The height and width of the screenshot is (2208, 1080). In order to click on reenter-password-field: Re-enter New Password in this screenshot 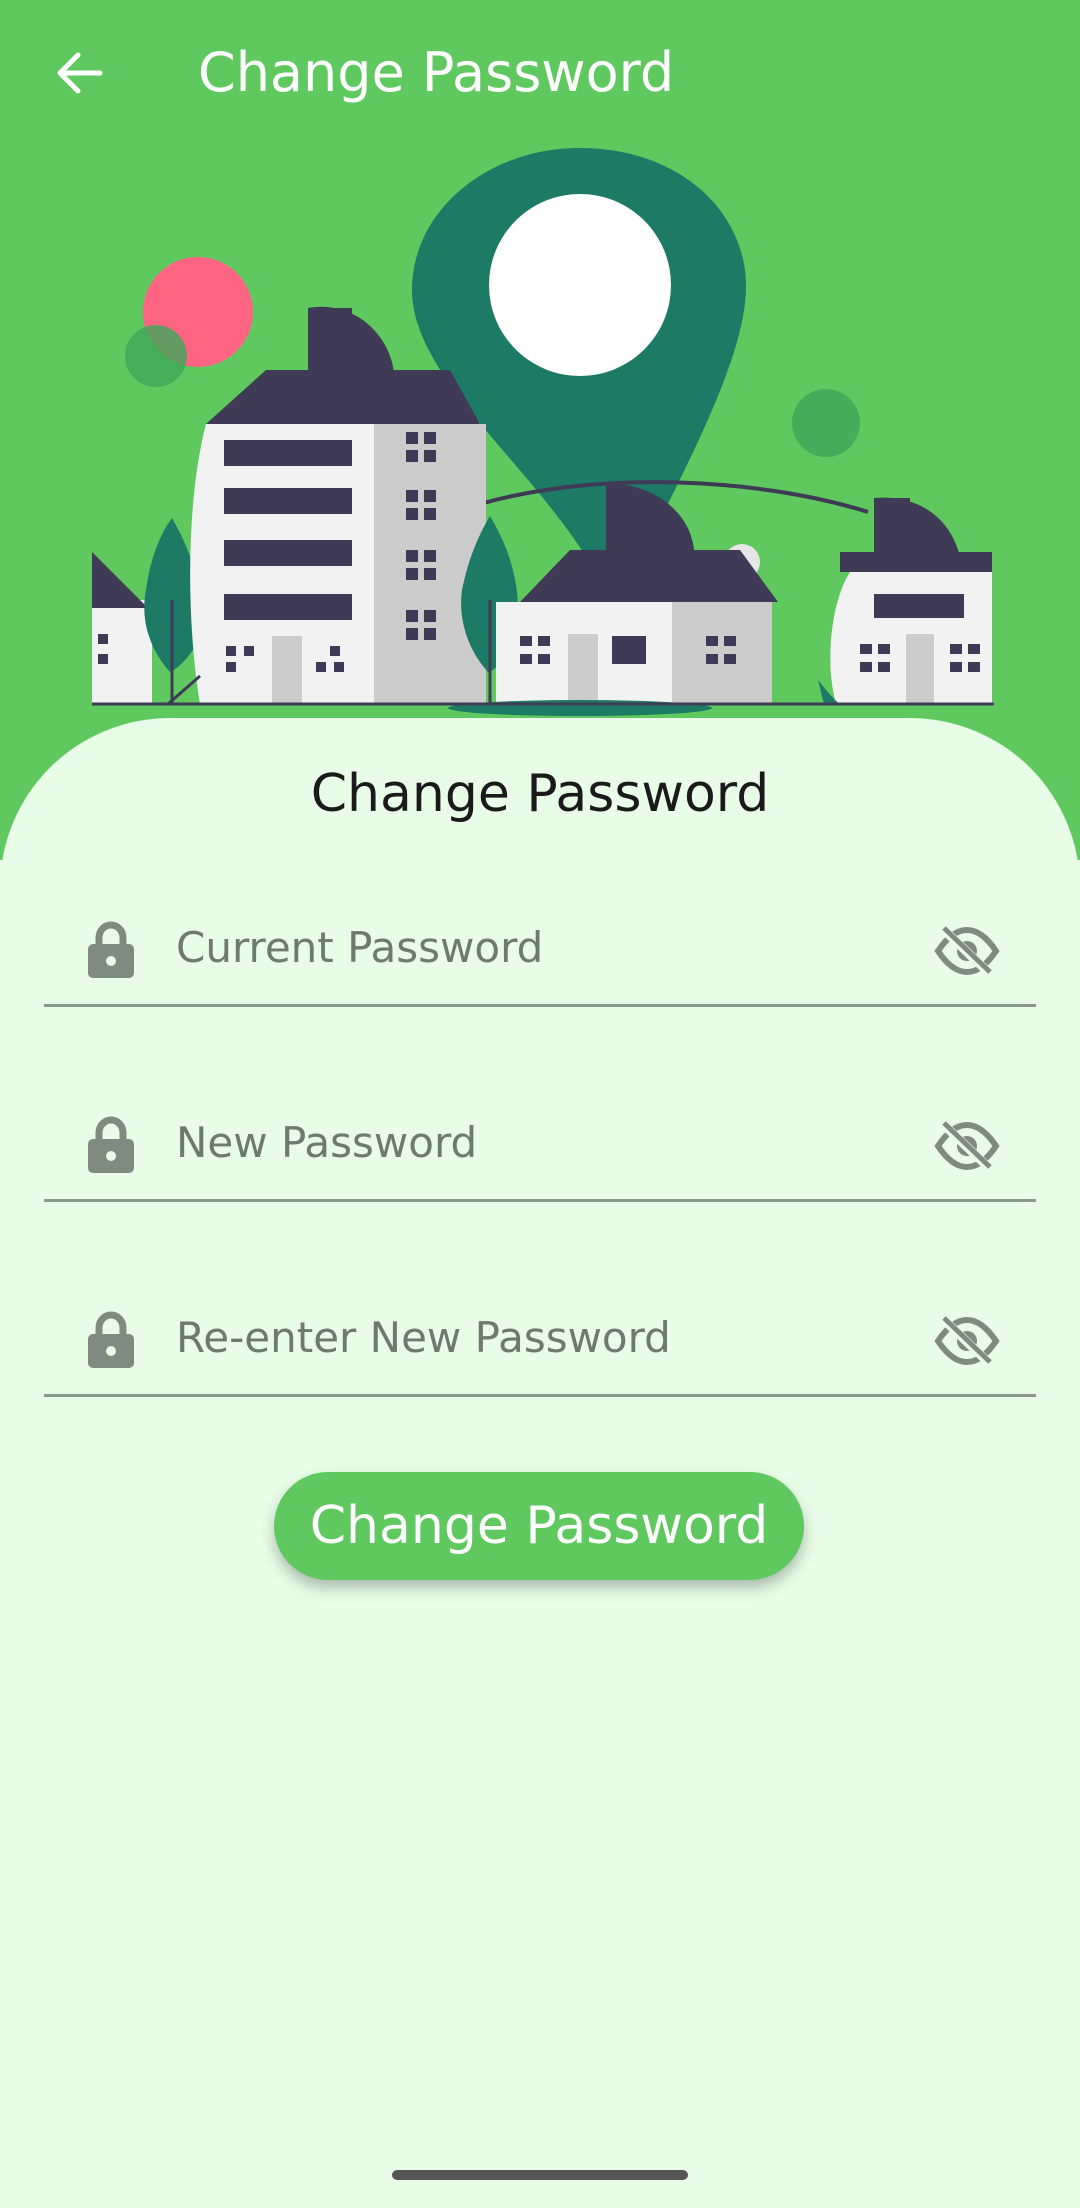, I will do `click(540, 1336)`.